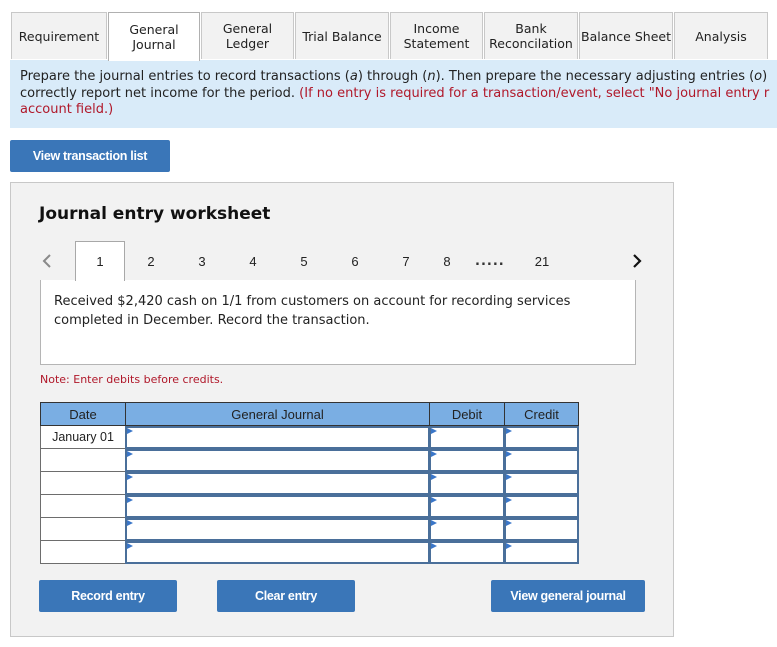  I want to click on tab-label: Bank Reconcilation, so click(531, 36).